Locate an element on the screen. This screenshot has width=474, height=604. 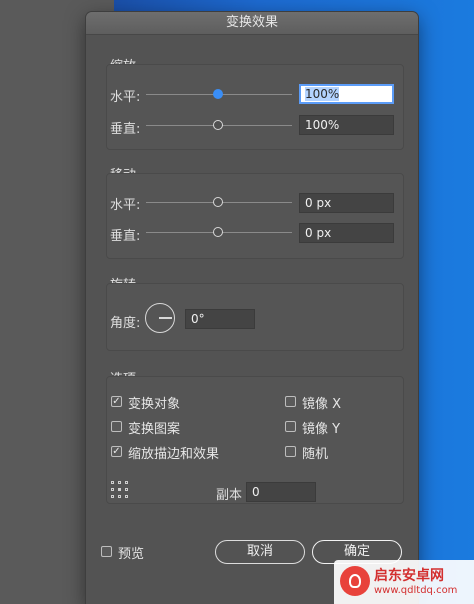
reference-point-icon is located at coordinates (120, 490).